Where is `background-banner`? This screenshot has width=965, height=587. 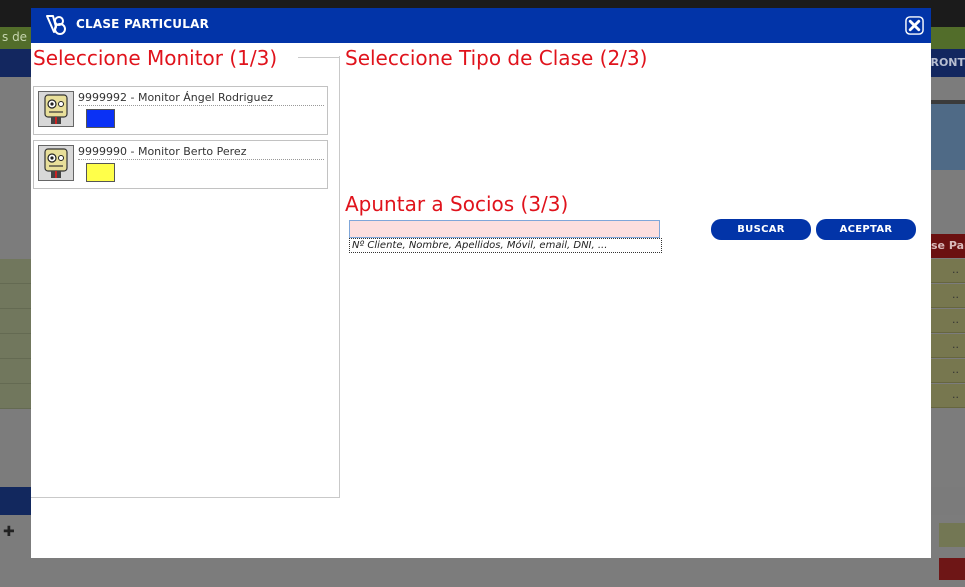
background-banner is located at coordinates (948, 135).